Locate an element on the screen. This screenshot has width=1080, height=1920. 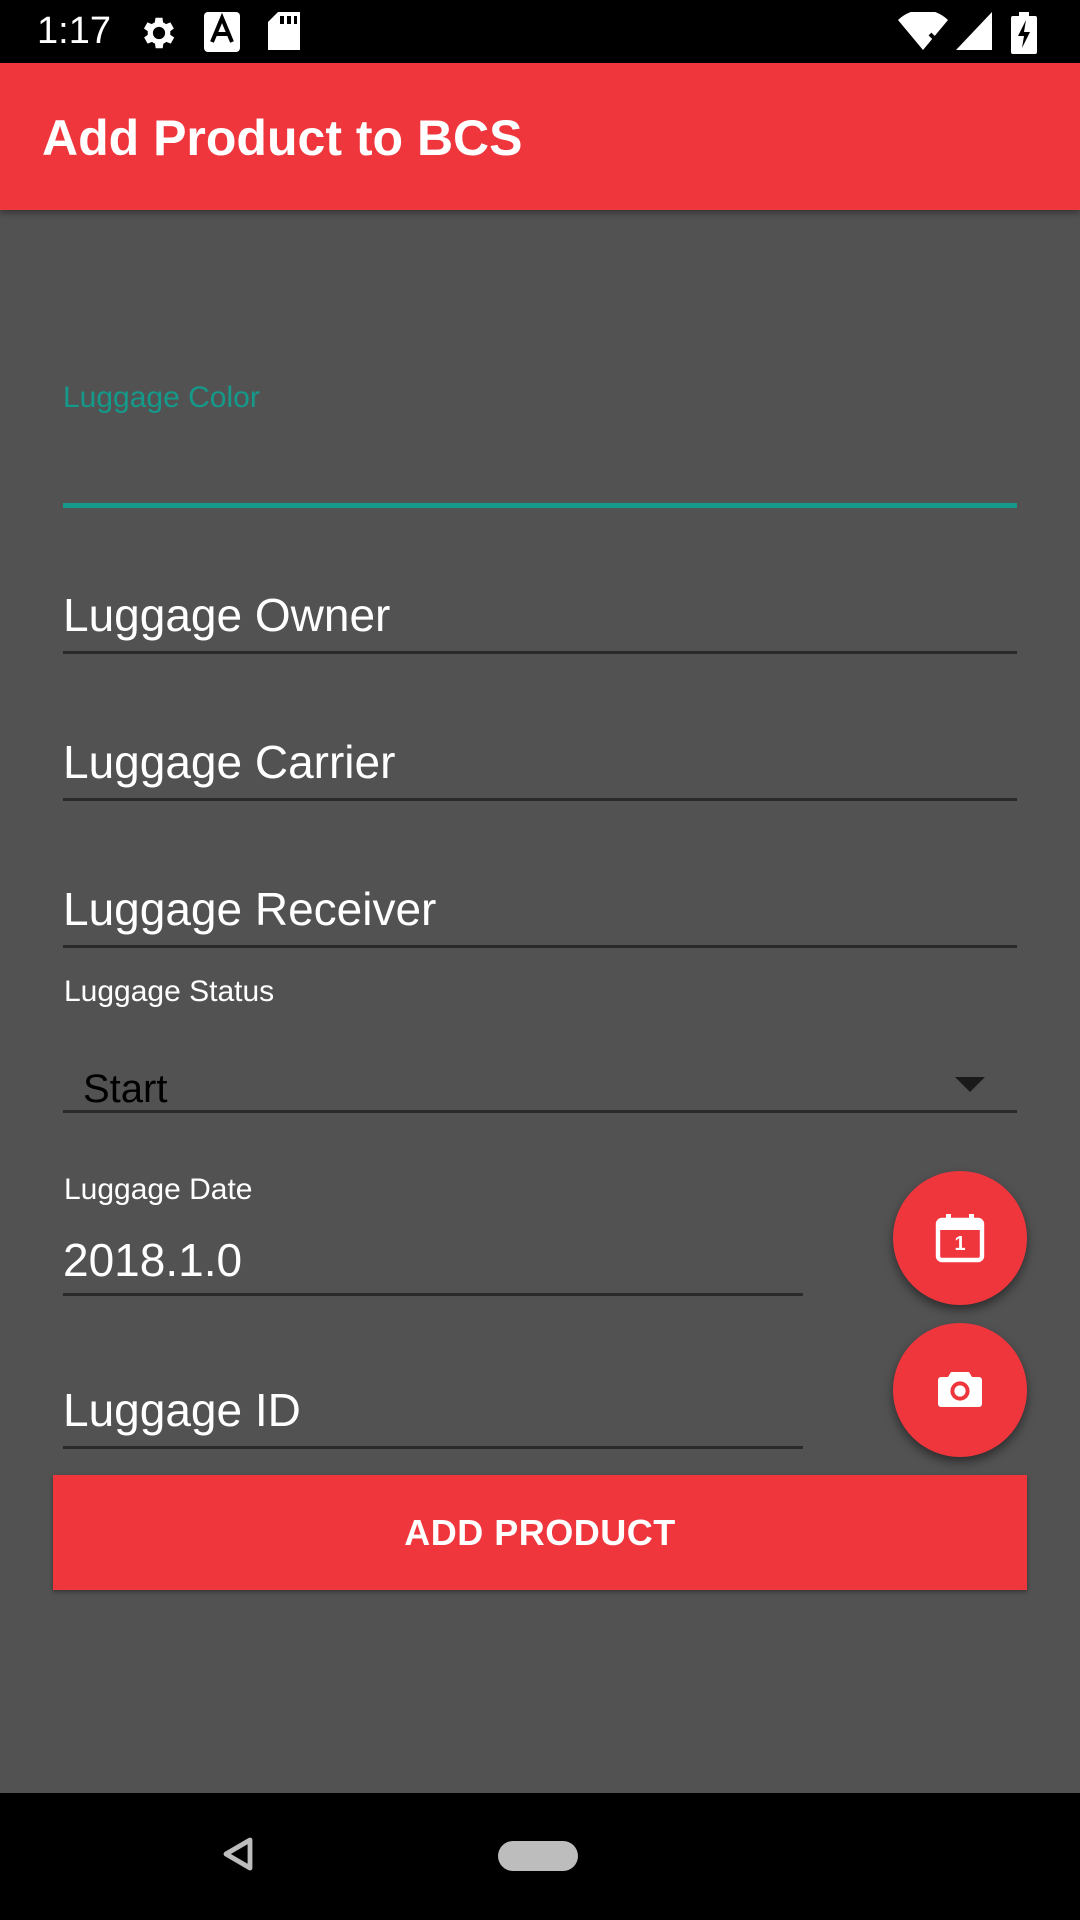
gear-icon is located at coordinates (159, 35).